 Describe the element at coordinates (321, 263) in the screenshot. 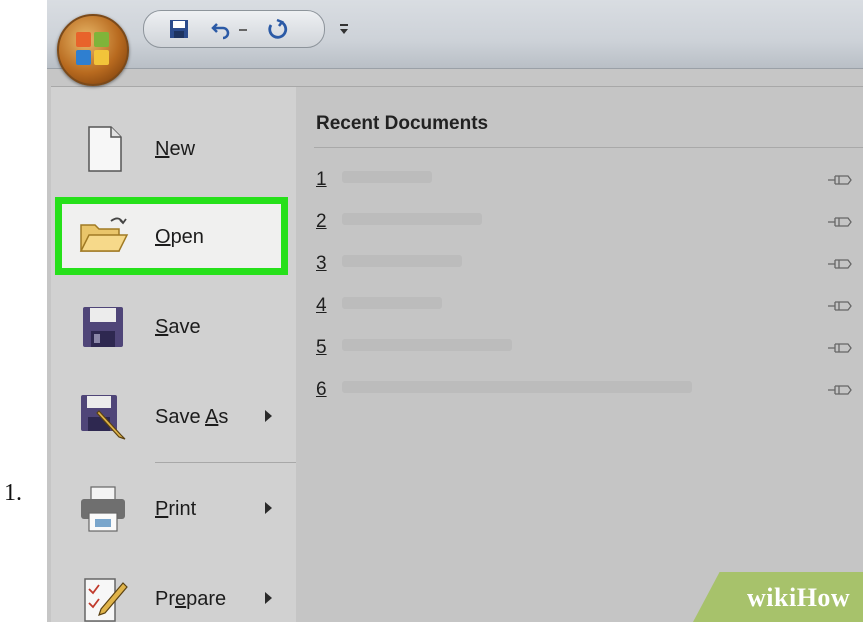

I see `recent-document-number: 3` at that location.